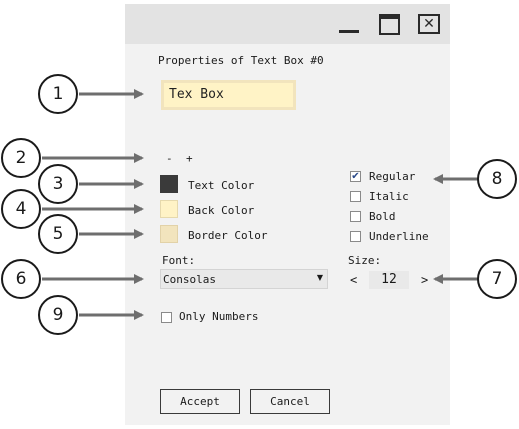  I want to click on callout-3-label: 3, so click(58, 184).